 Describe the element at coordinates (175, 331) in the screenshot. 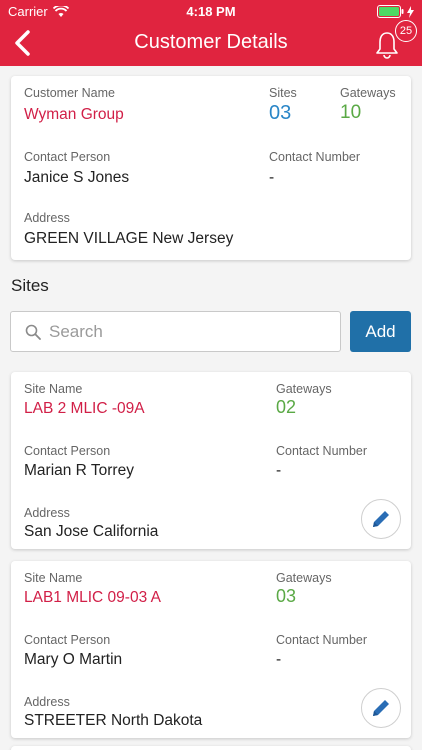

I see `search-input: Search` at that location.